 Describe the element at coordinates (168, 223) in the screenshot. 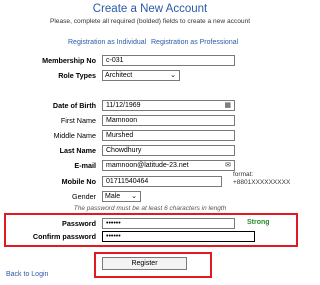

I see `password-input: ••••••` at that location.